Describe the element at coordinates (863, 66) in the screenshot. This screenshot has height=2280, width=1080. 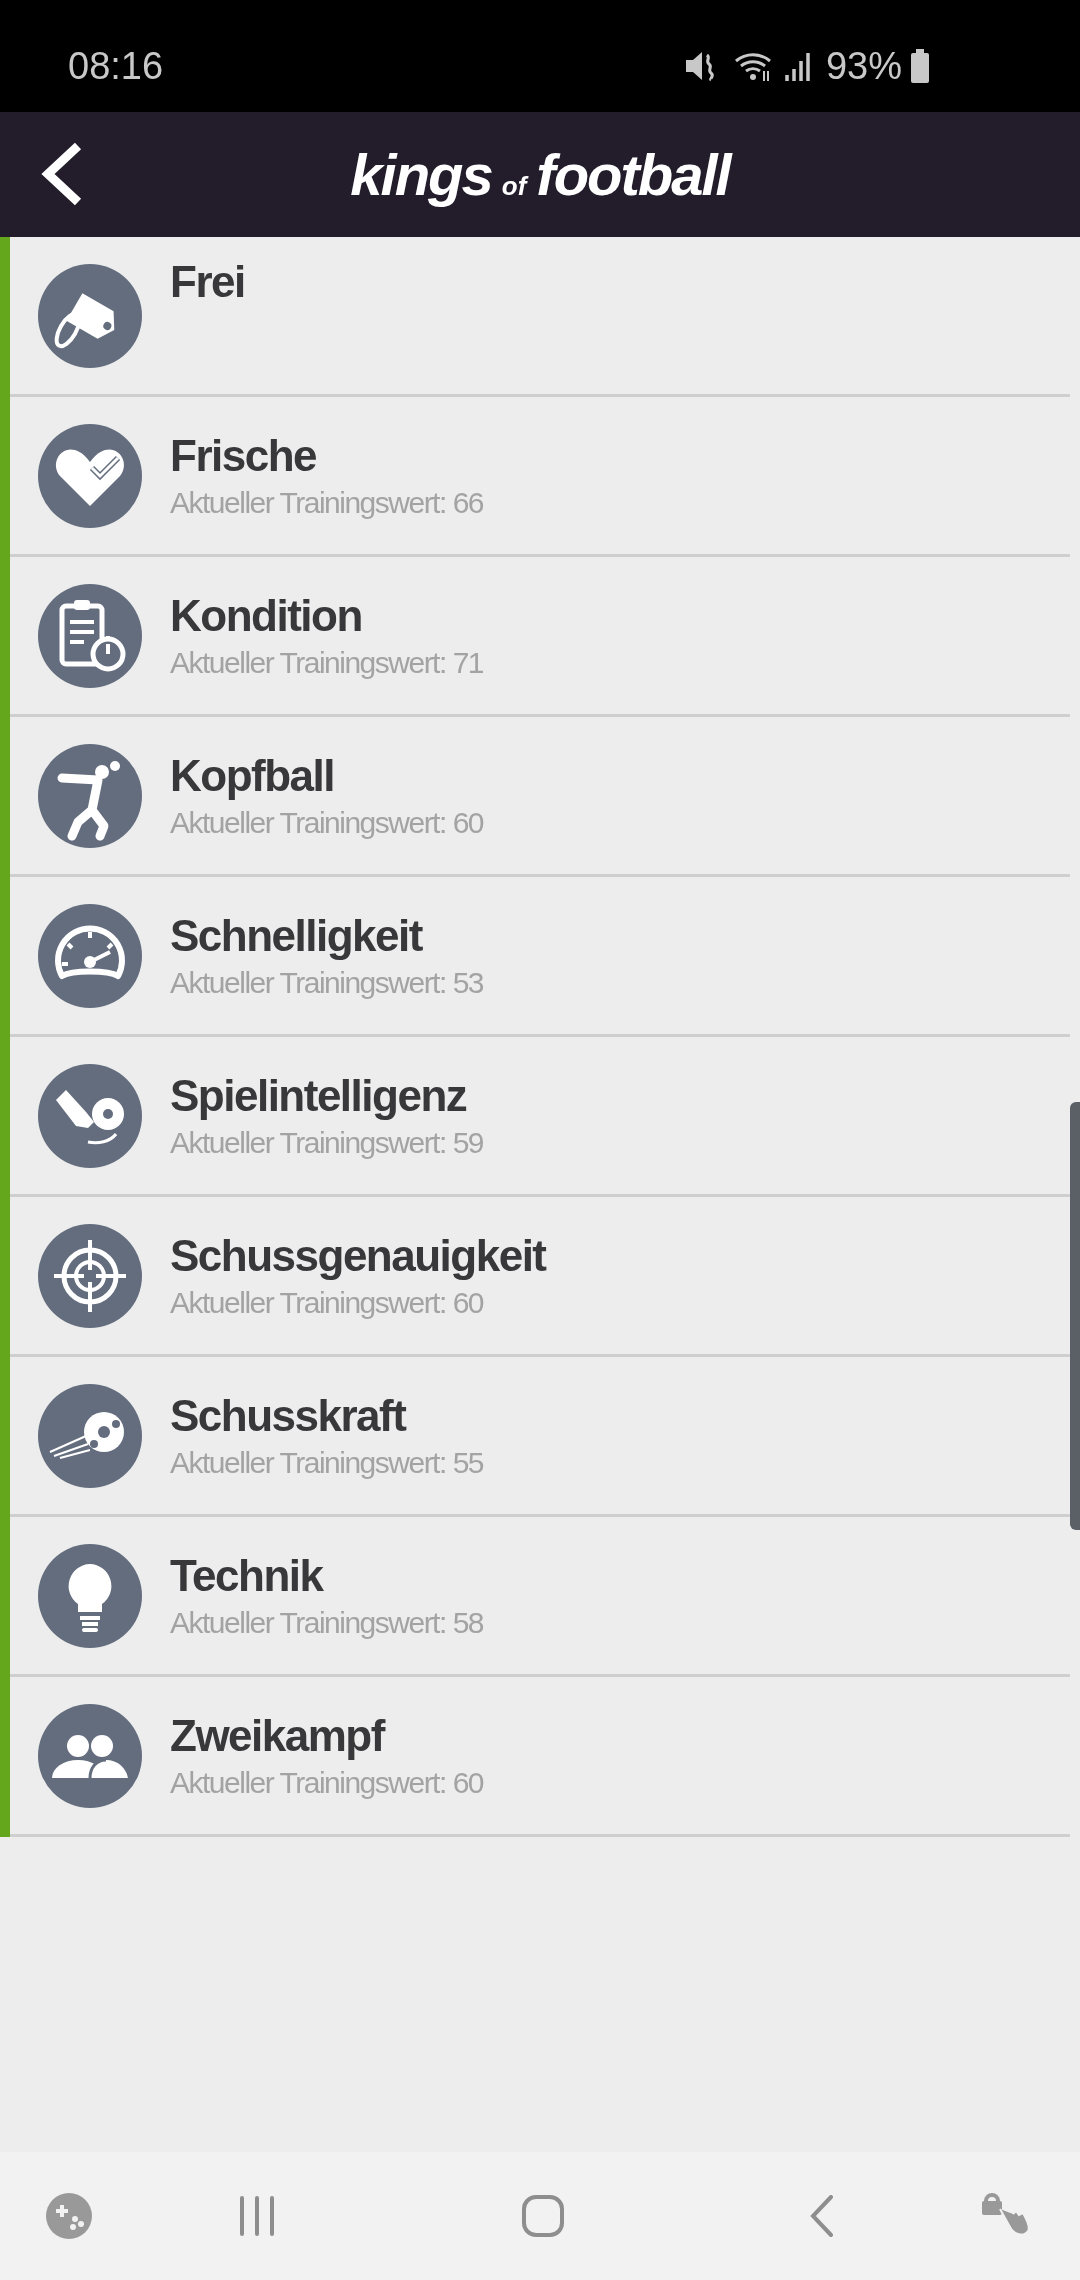
I see `battery-percent: 93%` at that location.